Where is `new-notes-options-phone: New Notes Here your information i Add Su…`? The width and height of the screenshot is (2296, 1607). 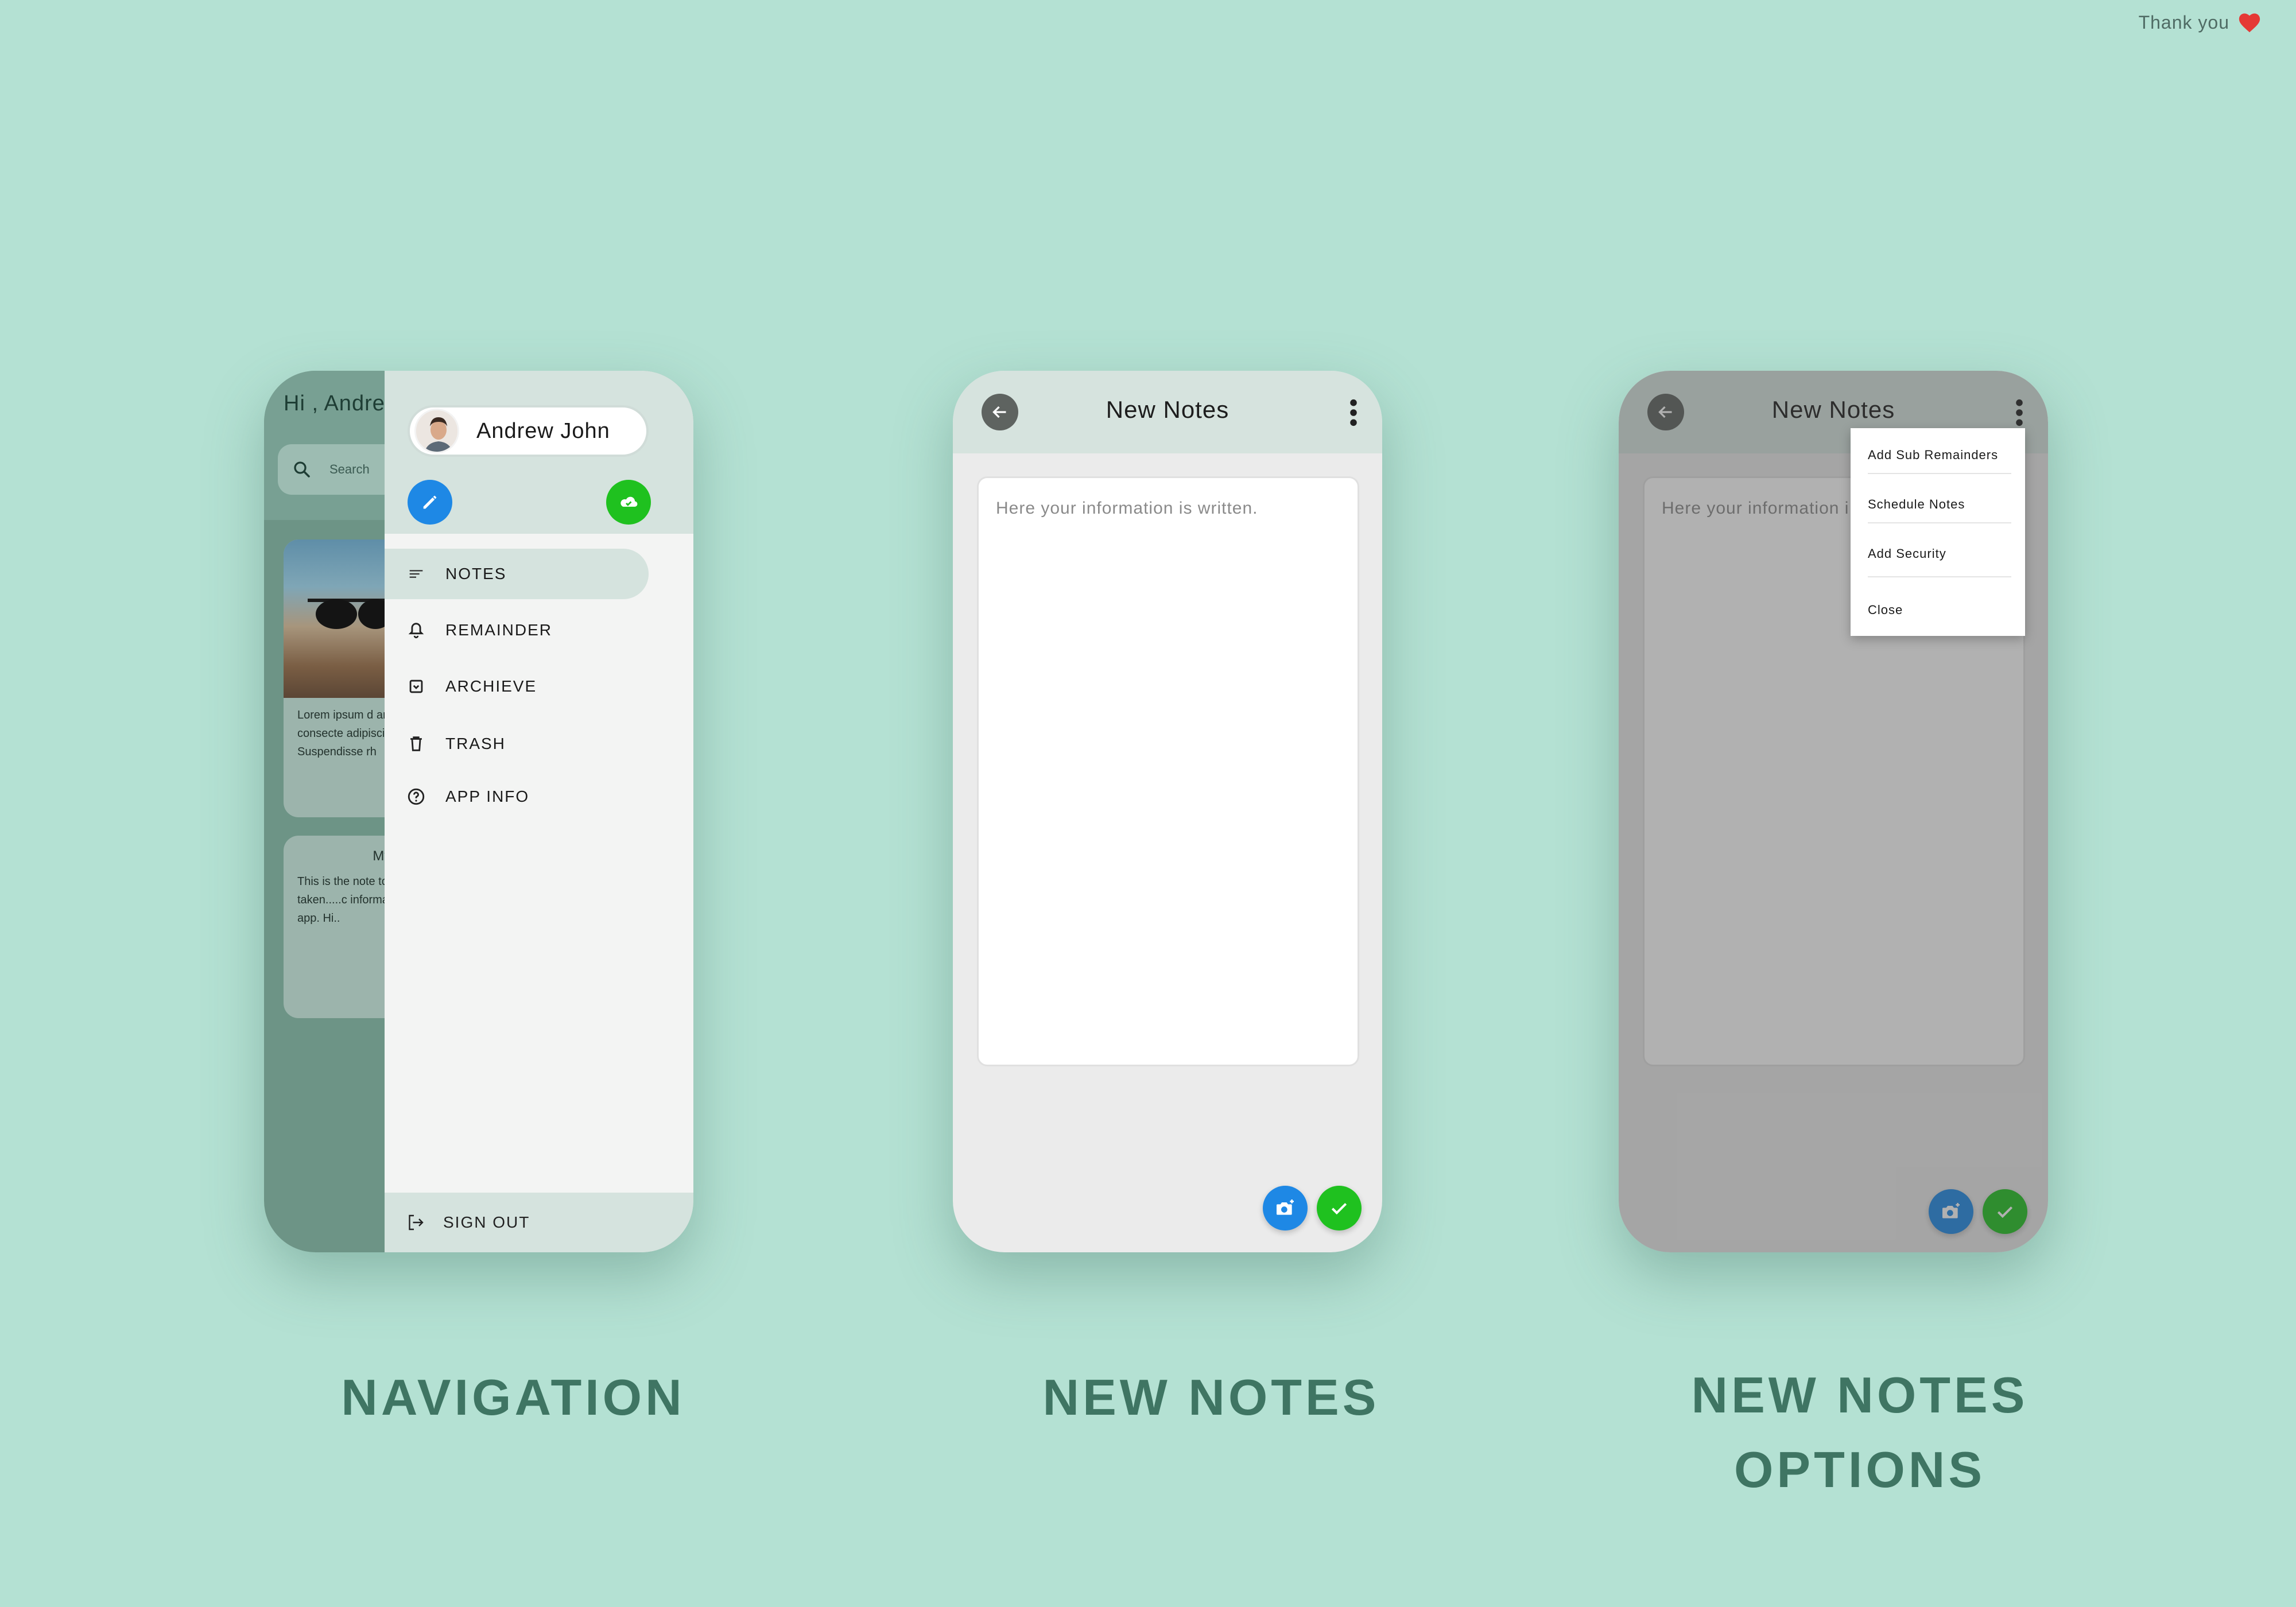 new-notes-options-phone: New Notes Here your information i Add Su… is located at coordinates (1833, 811).